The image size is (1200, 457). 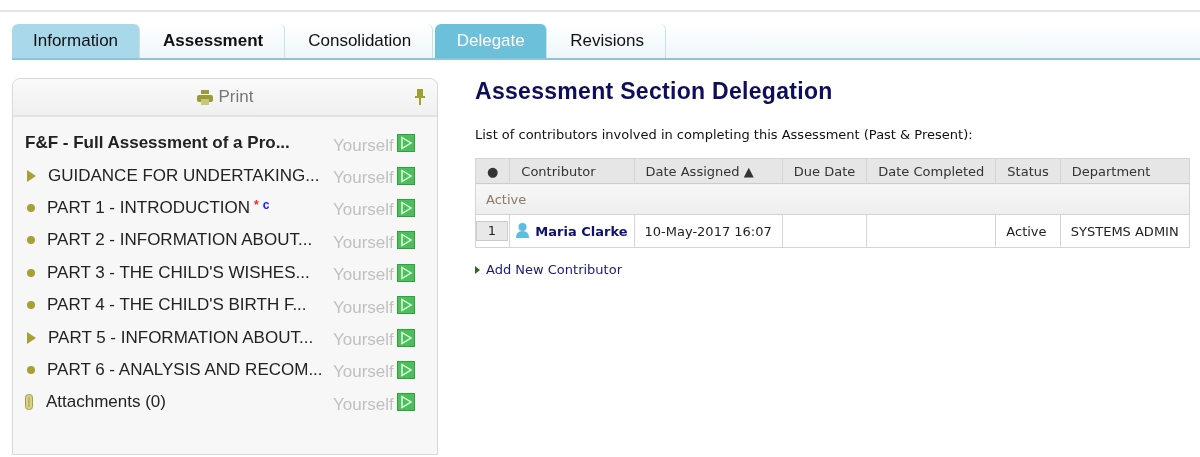 What do you see at coordinates (1125, 171) in the screenshot?
I see `column-header: Department` at bounding box center [1125, 171].